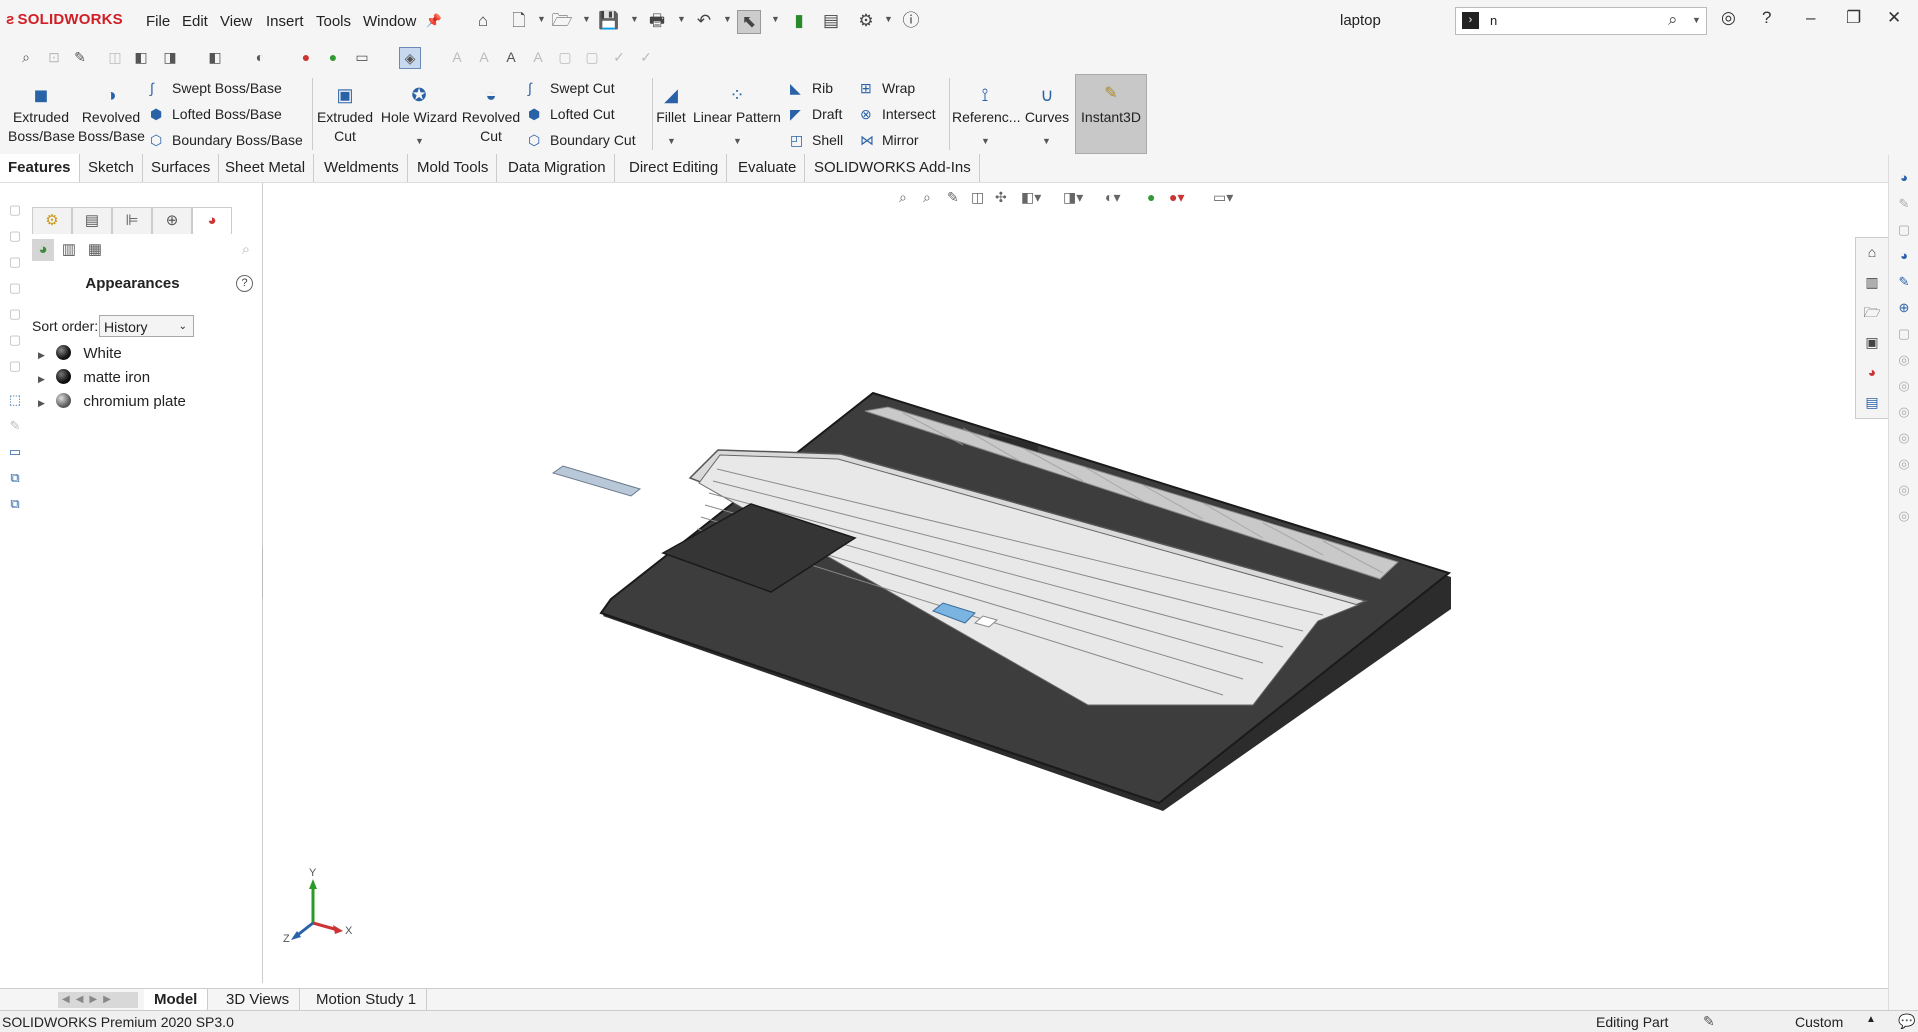  Describe the element at coordinates (609, 21) in the screenshot. I see `save-icon: 💾` at that location.